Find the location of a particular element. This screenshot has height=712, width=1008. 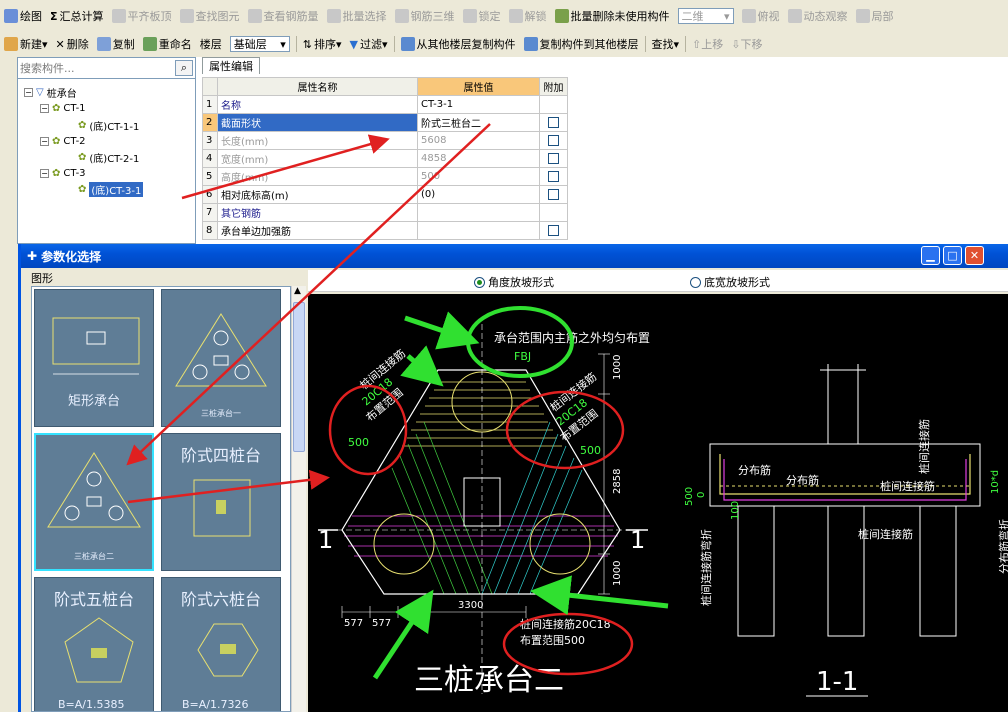

minimize-button: ▁ is located at coordinates (930, 255).